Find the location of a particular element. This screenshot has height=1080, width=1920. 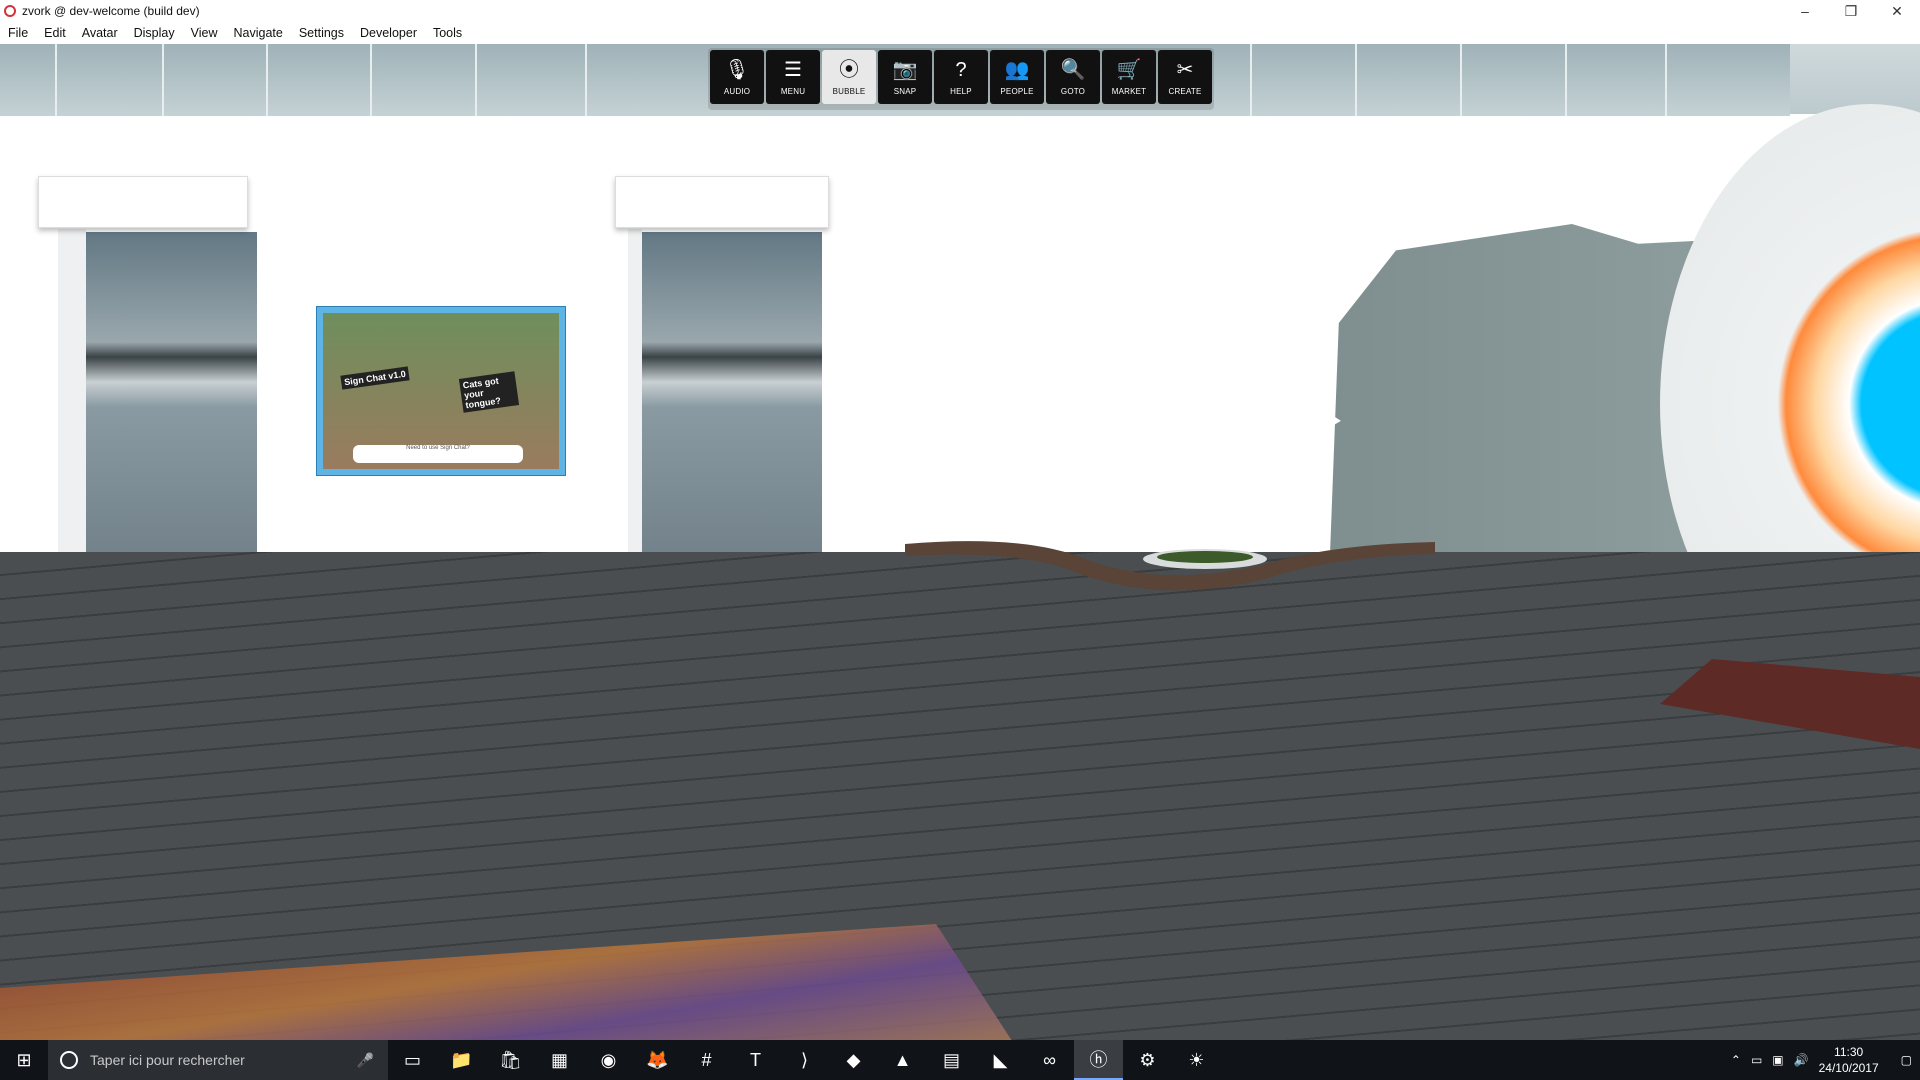

help-label: HELP is located at coordinates (961, 91).